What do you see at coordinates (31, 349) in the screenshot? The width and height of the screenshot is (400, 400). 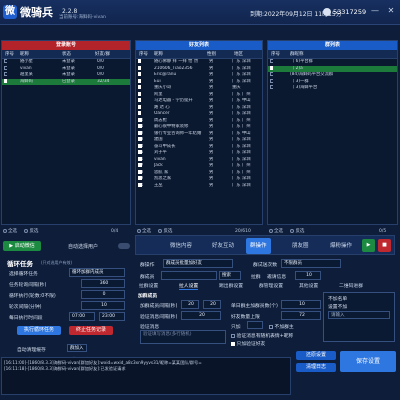 I see `auto-clean-cache: 自动清理缓存` at bounding box center [31, 349].